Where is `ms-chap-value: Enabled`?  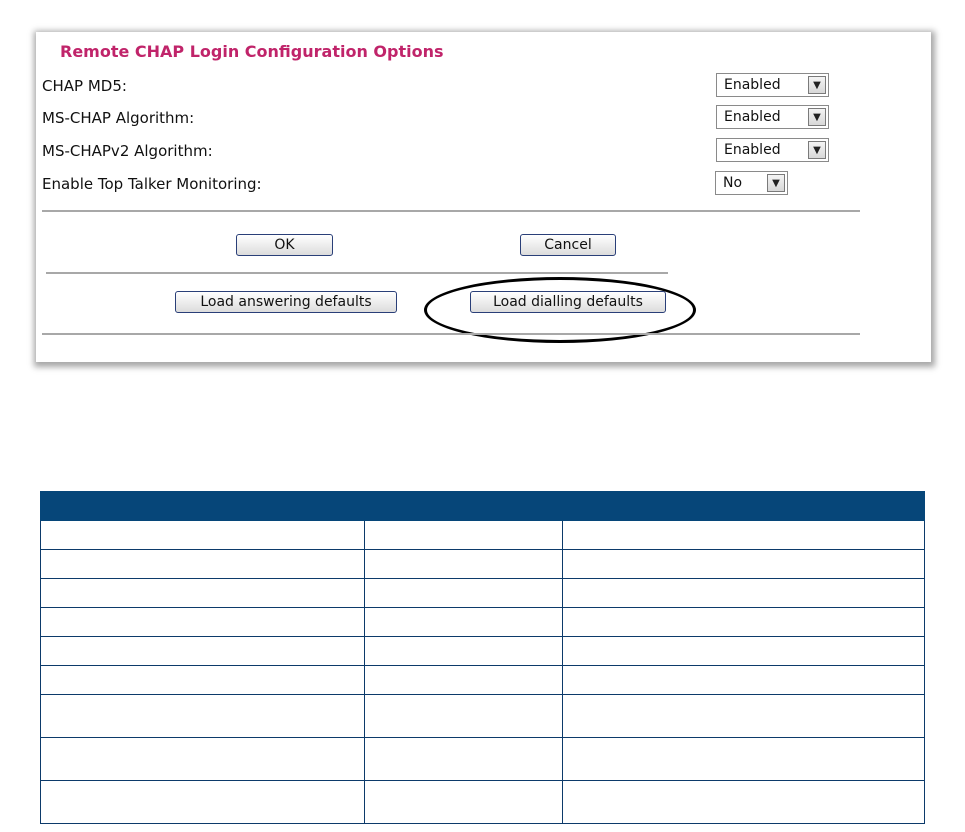 ms-chap-value: Enabled is located at coordinates (752, 117).